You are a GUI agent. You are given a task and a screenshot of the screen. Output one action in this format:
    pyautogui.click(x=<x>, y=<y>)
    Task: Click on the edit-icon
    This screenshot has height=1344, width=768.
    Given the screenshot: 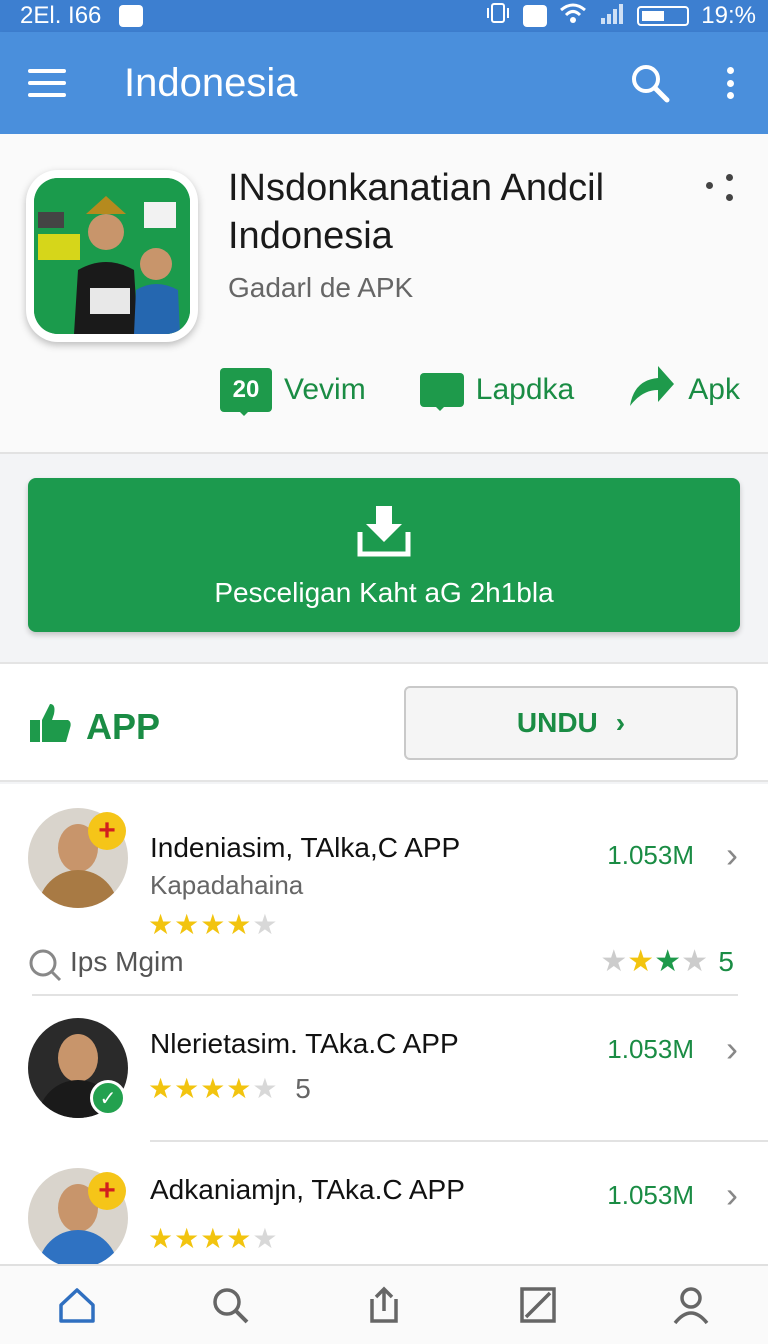 What is the action you would take?
    pyautogui.click(x=538, y=1305)
    